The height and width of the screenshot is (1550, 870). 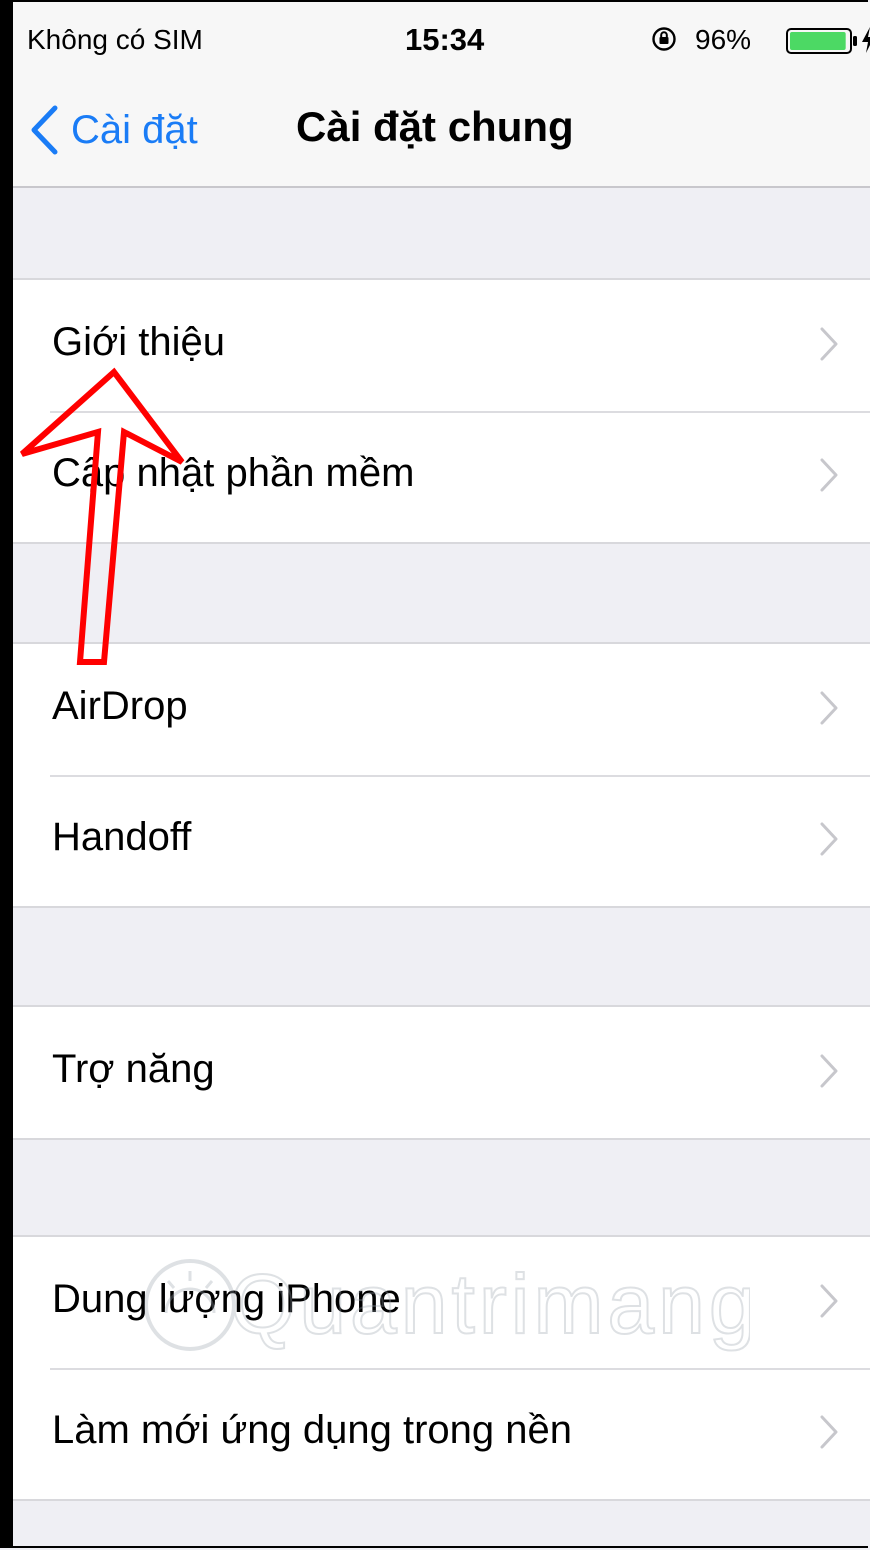 I want to click on settings-row-background-refresh: Làm mới ứng dụng trong nền, so click(x=441, y=1433).